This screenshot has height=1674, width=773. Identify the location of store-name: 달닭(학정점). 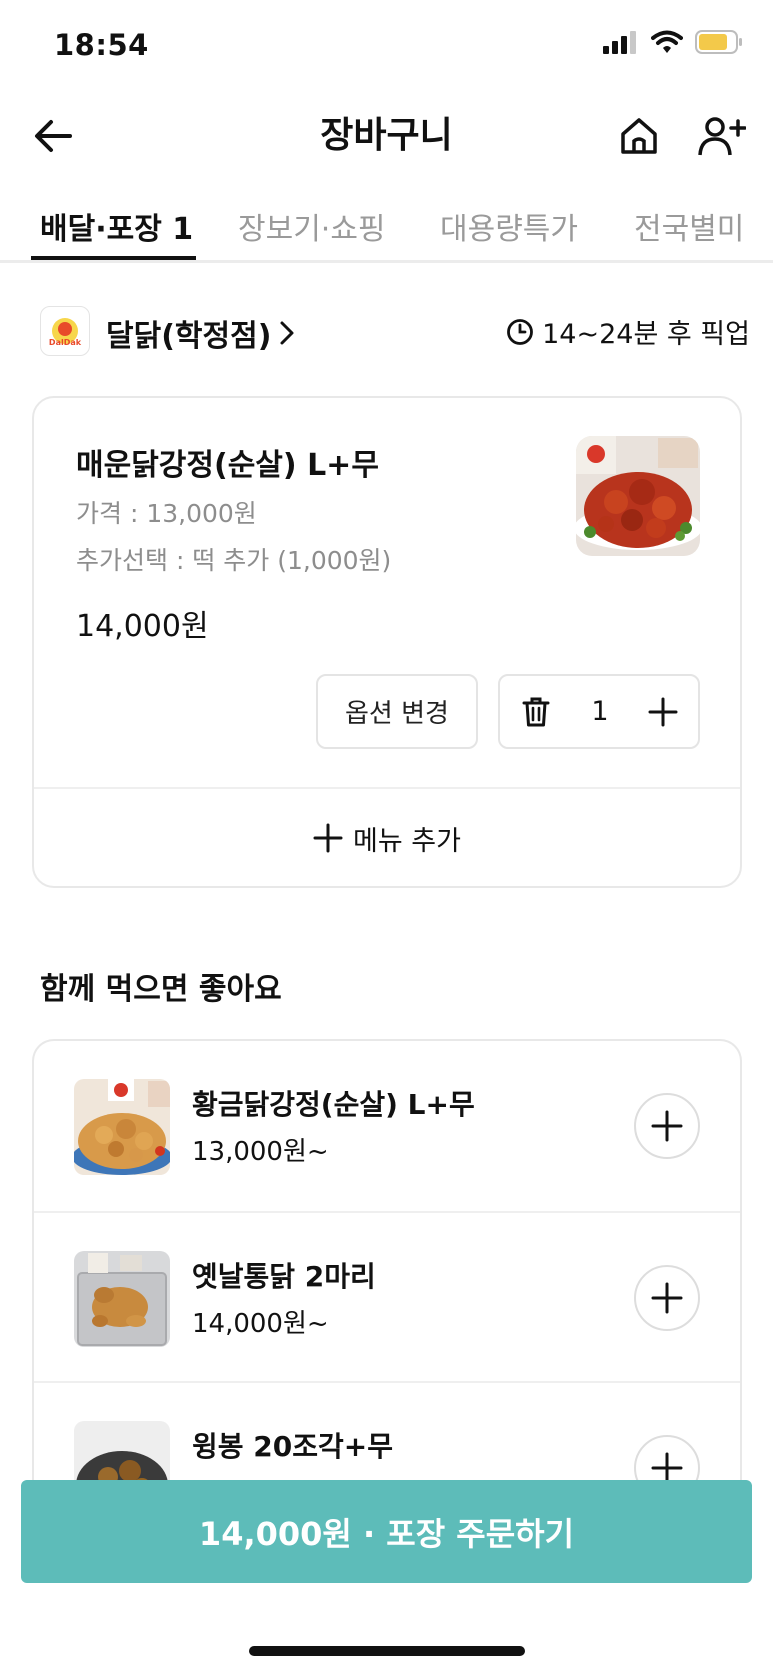
(189, 336).